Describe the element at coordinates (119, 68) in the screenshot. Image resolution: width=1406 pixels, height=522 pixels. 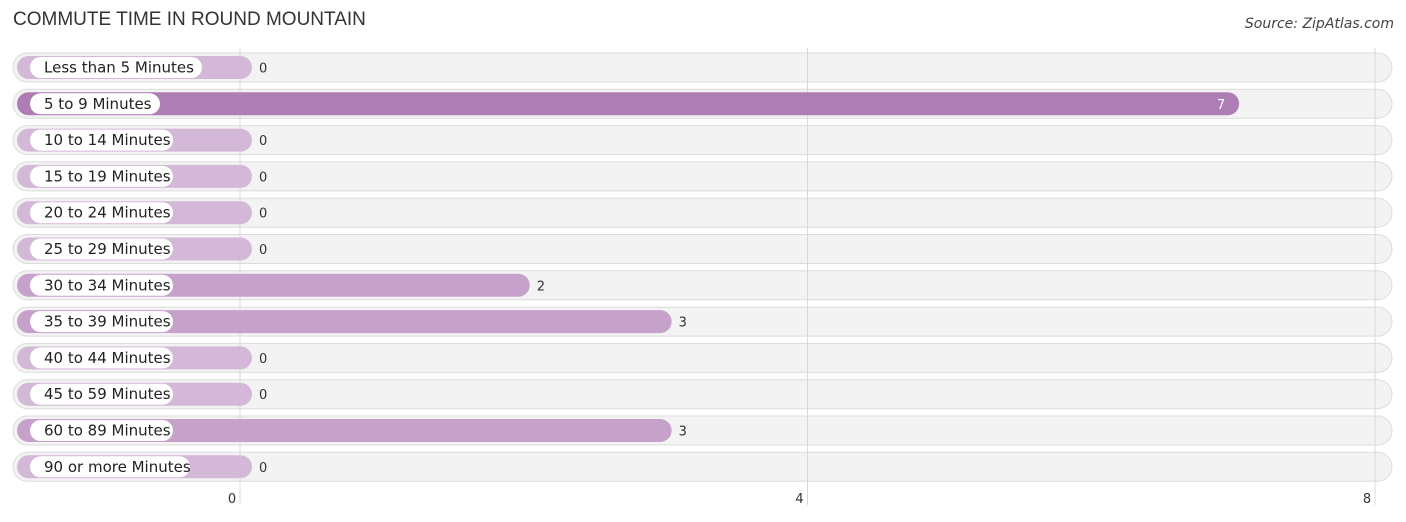
I see `category-label: Less than 5 Minutes` at that location.